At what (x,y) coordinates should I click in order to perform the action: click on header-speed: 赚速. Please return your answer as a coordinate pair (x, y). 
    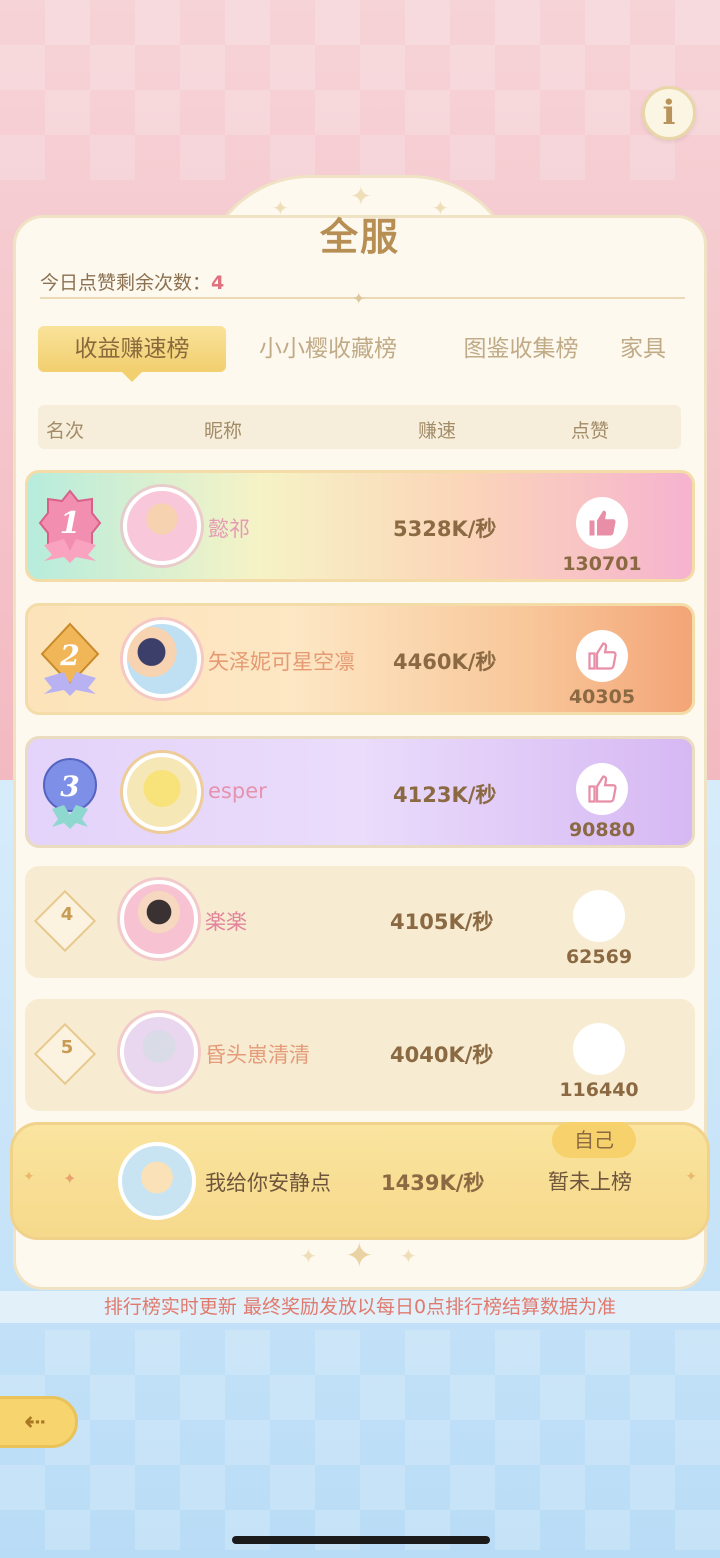
    Looking at the image, I should click on (437, 431).